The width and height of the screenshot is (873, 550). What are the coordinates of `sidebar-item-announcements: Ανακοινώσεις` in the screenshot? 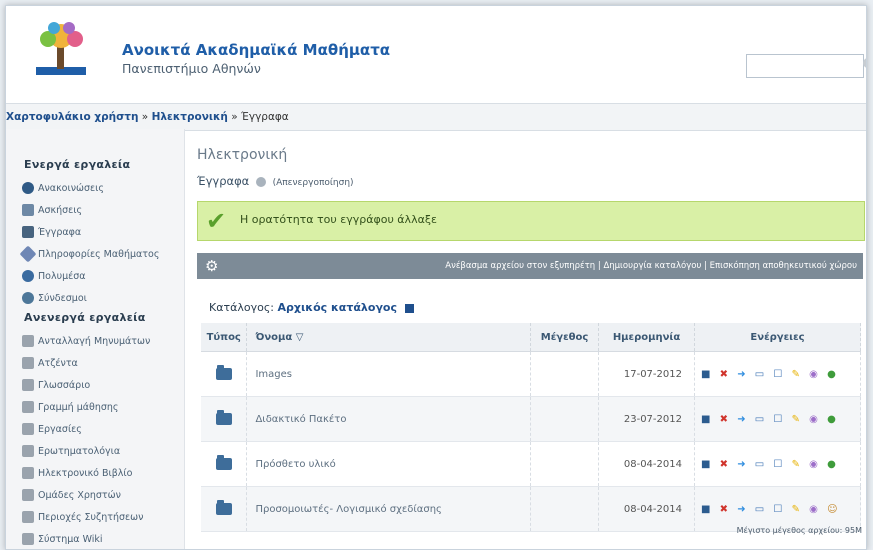 It's located at (95, 188).